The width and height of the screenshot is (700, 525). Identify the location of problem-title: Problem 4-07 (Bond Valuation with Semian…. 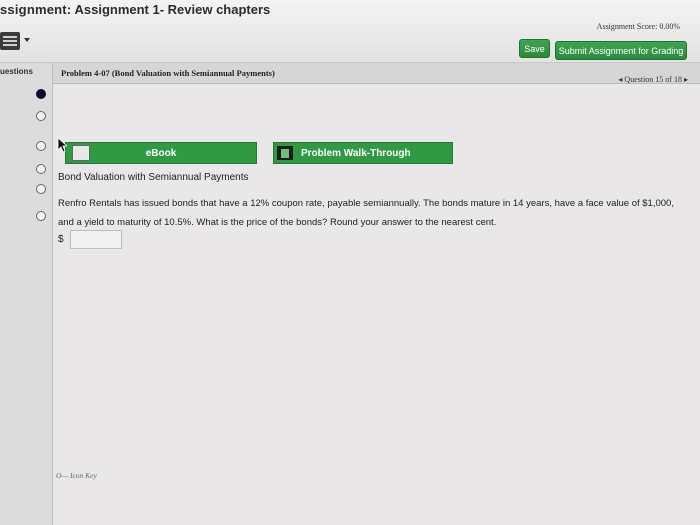
(168, 73).